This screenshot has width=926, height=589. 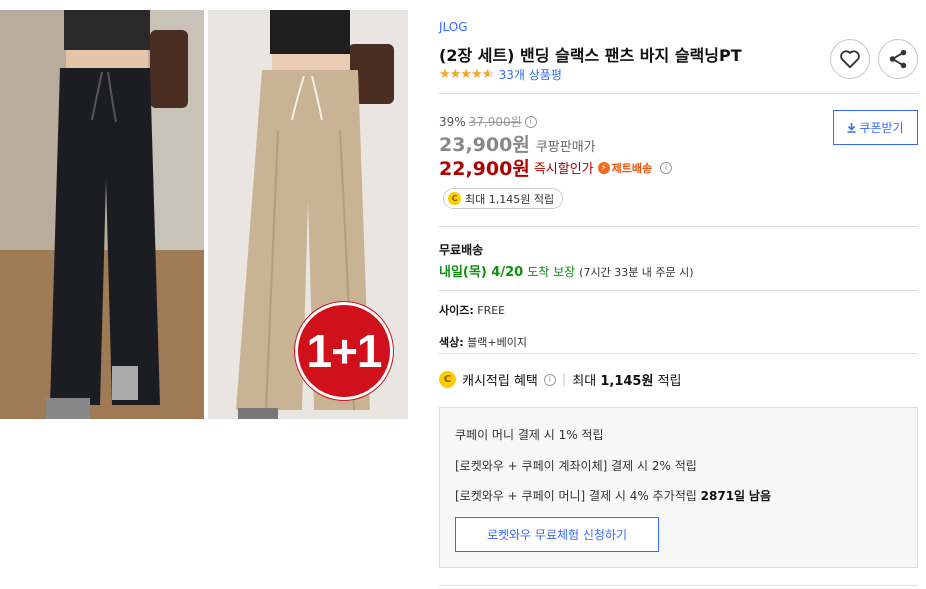 What do you see at coordinates (560, 379) in the screenshot?
I see `cash-benefit-row: C 캐시적립 혜택 i | 최대 1,145원 적립` at bounding box center [560, 379].